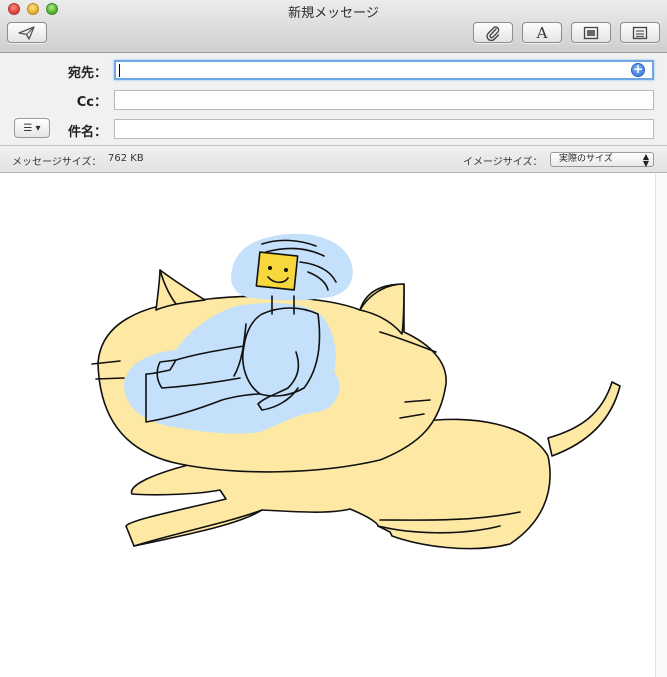 This screenshot has width=667, height=677. Describe the element at coordinates (503, 162) in the screenshot. I see `image-size-label: イメージサイズ：` at that location.